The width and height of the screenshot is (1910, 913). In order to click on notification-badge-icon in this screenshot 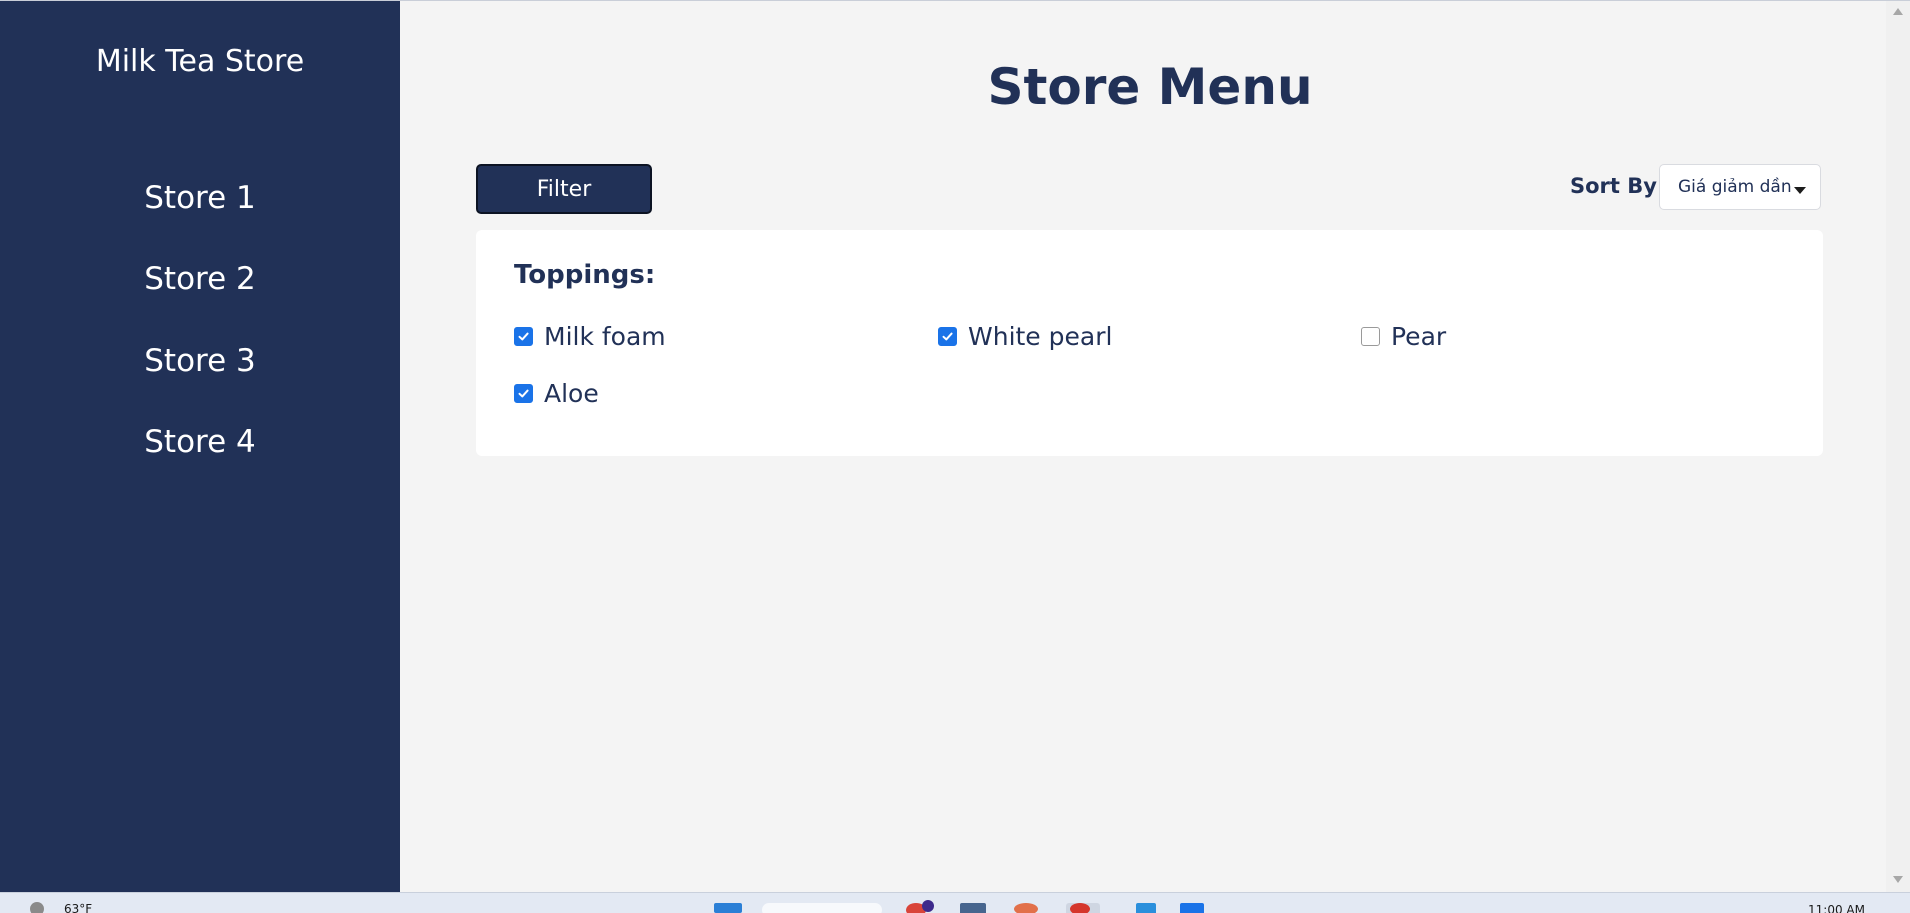, I will do `click(928, 906)`.